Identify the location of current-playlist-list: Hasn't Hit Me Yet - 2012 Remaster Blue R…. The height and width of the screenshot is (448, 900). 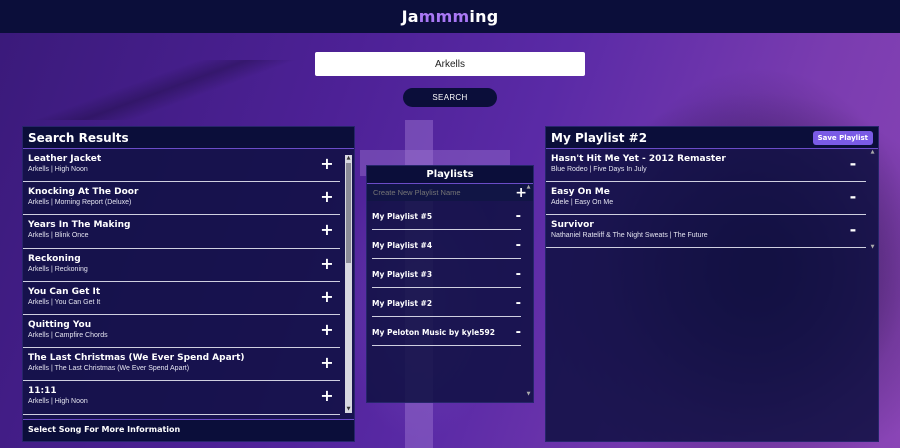
(712, 202).